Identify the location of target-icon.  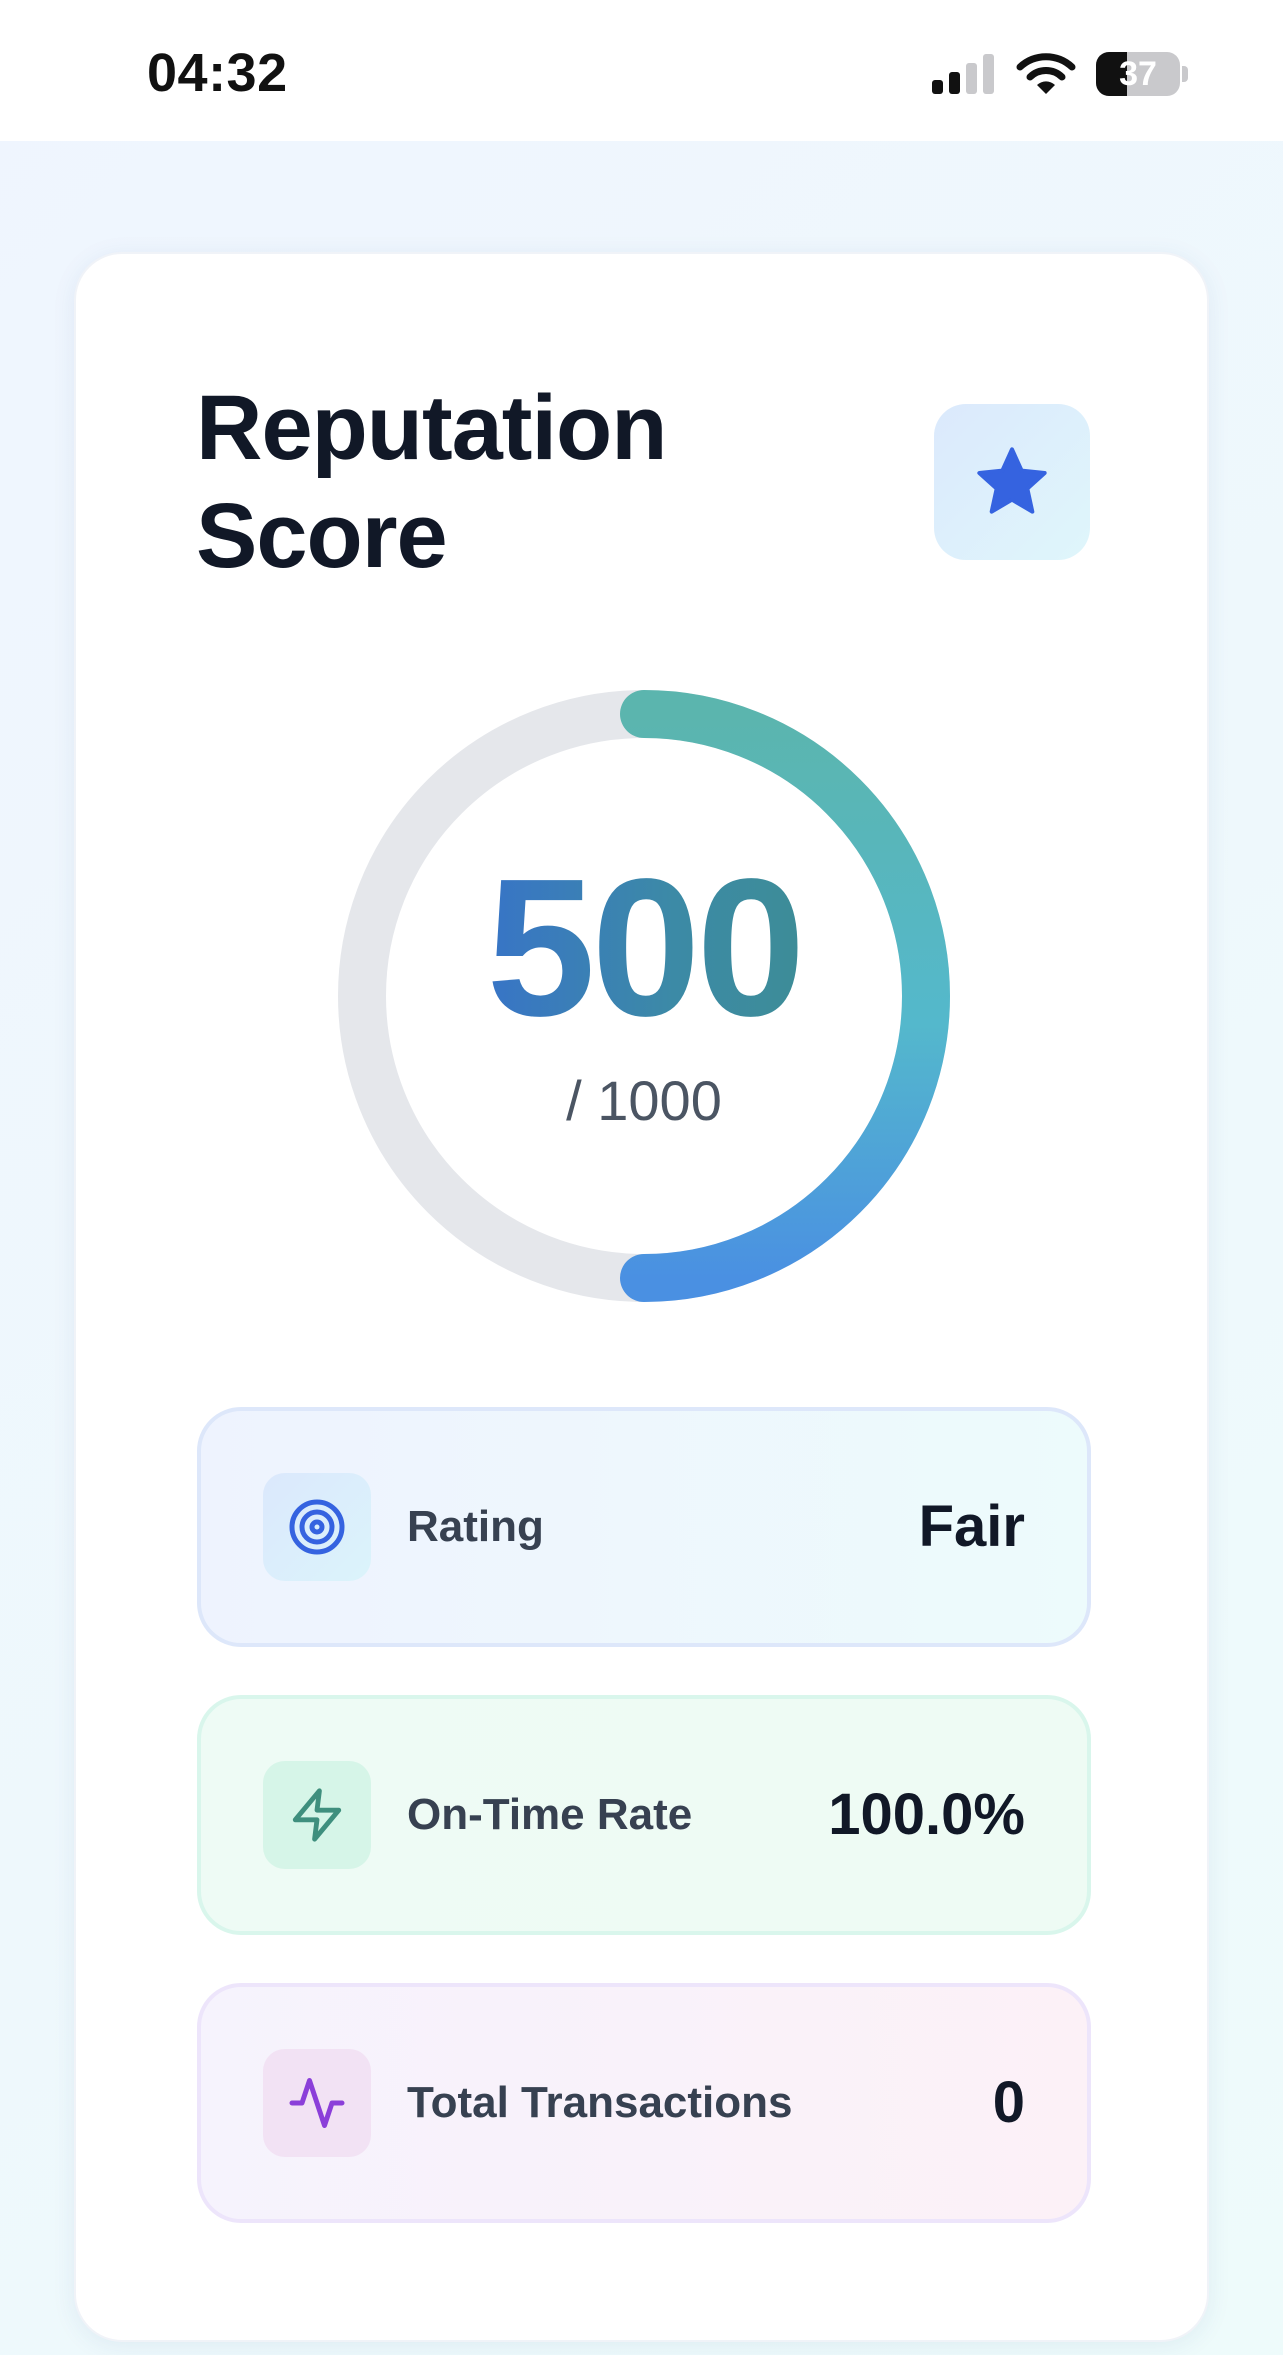
(317, 1527).